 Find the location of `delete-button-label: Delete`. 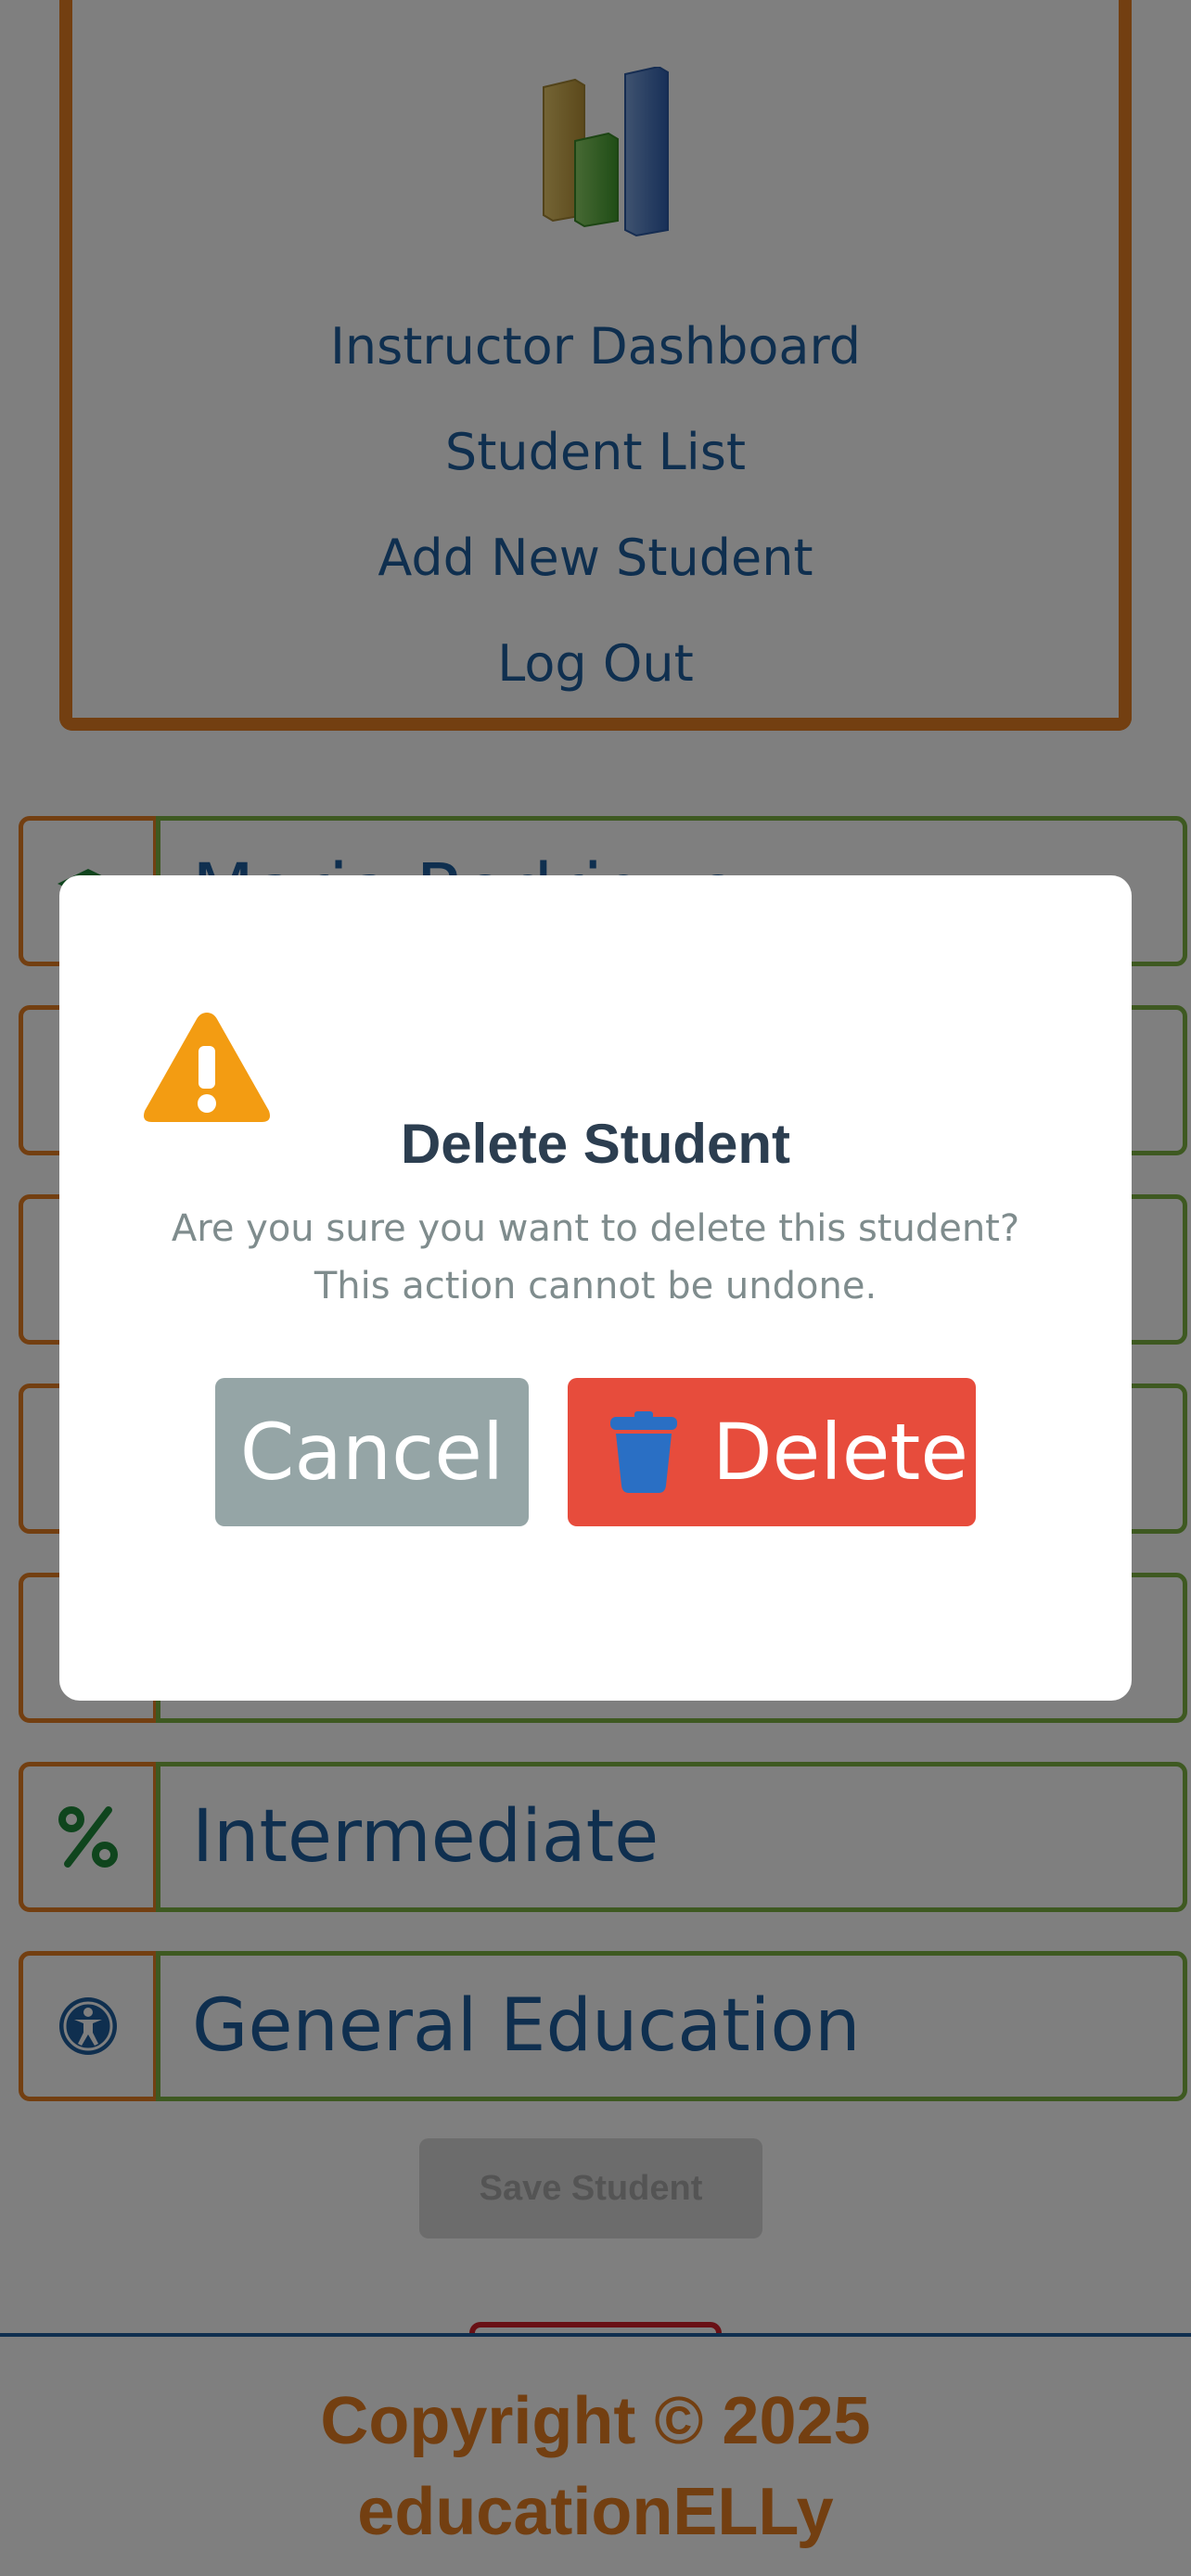

delete-button-label: Delete is located at coordinates (840, 1452).